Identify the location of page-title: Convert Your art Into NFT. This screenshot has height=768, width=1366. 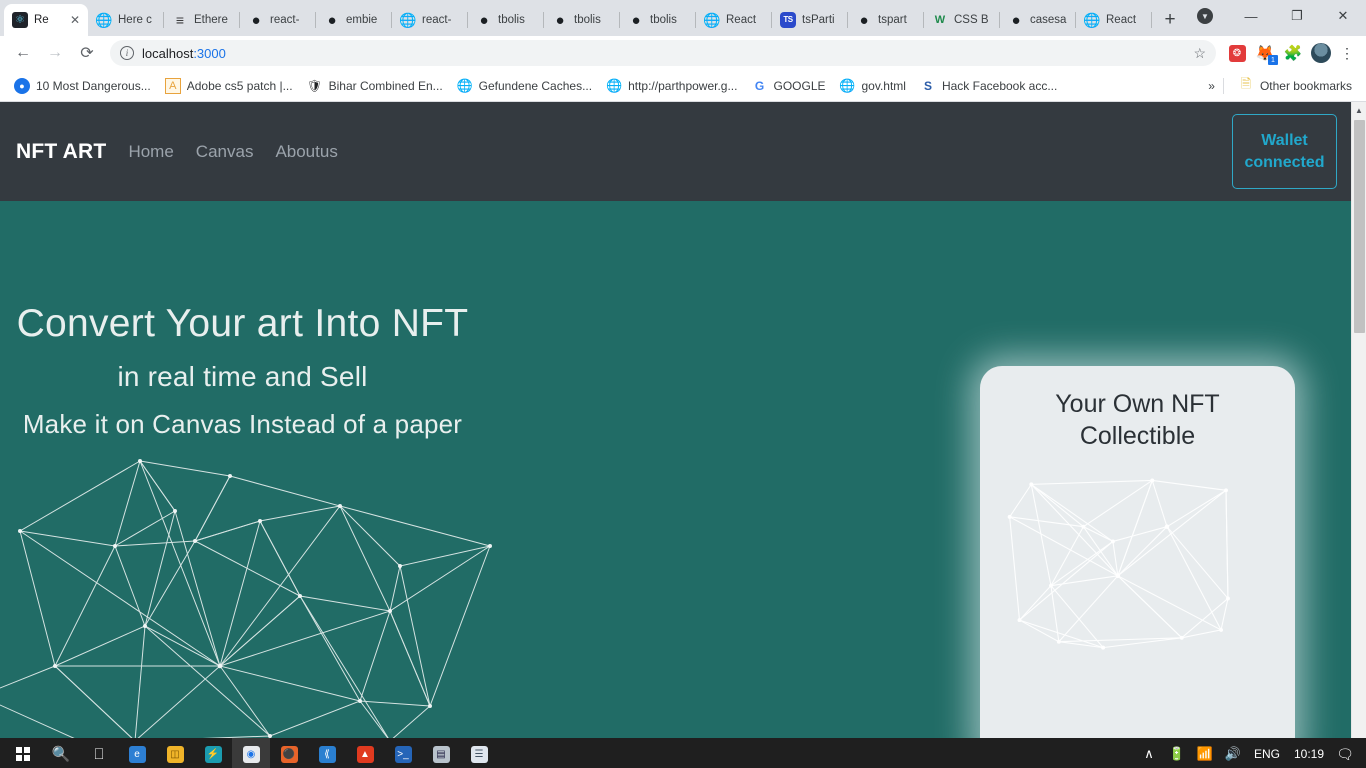
(242, 323).